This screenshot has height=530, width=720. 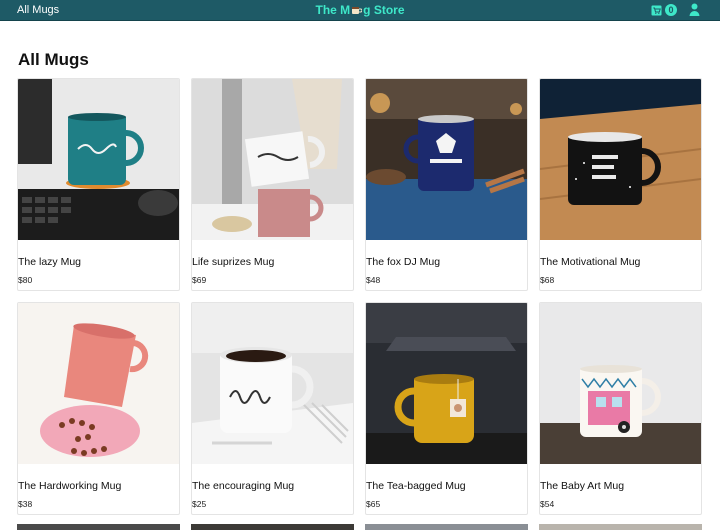 I want to click on cart-count-badge: 0, so click(x=671, y=10).